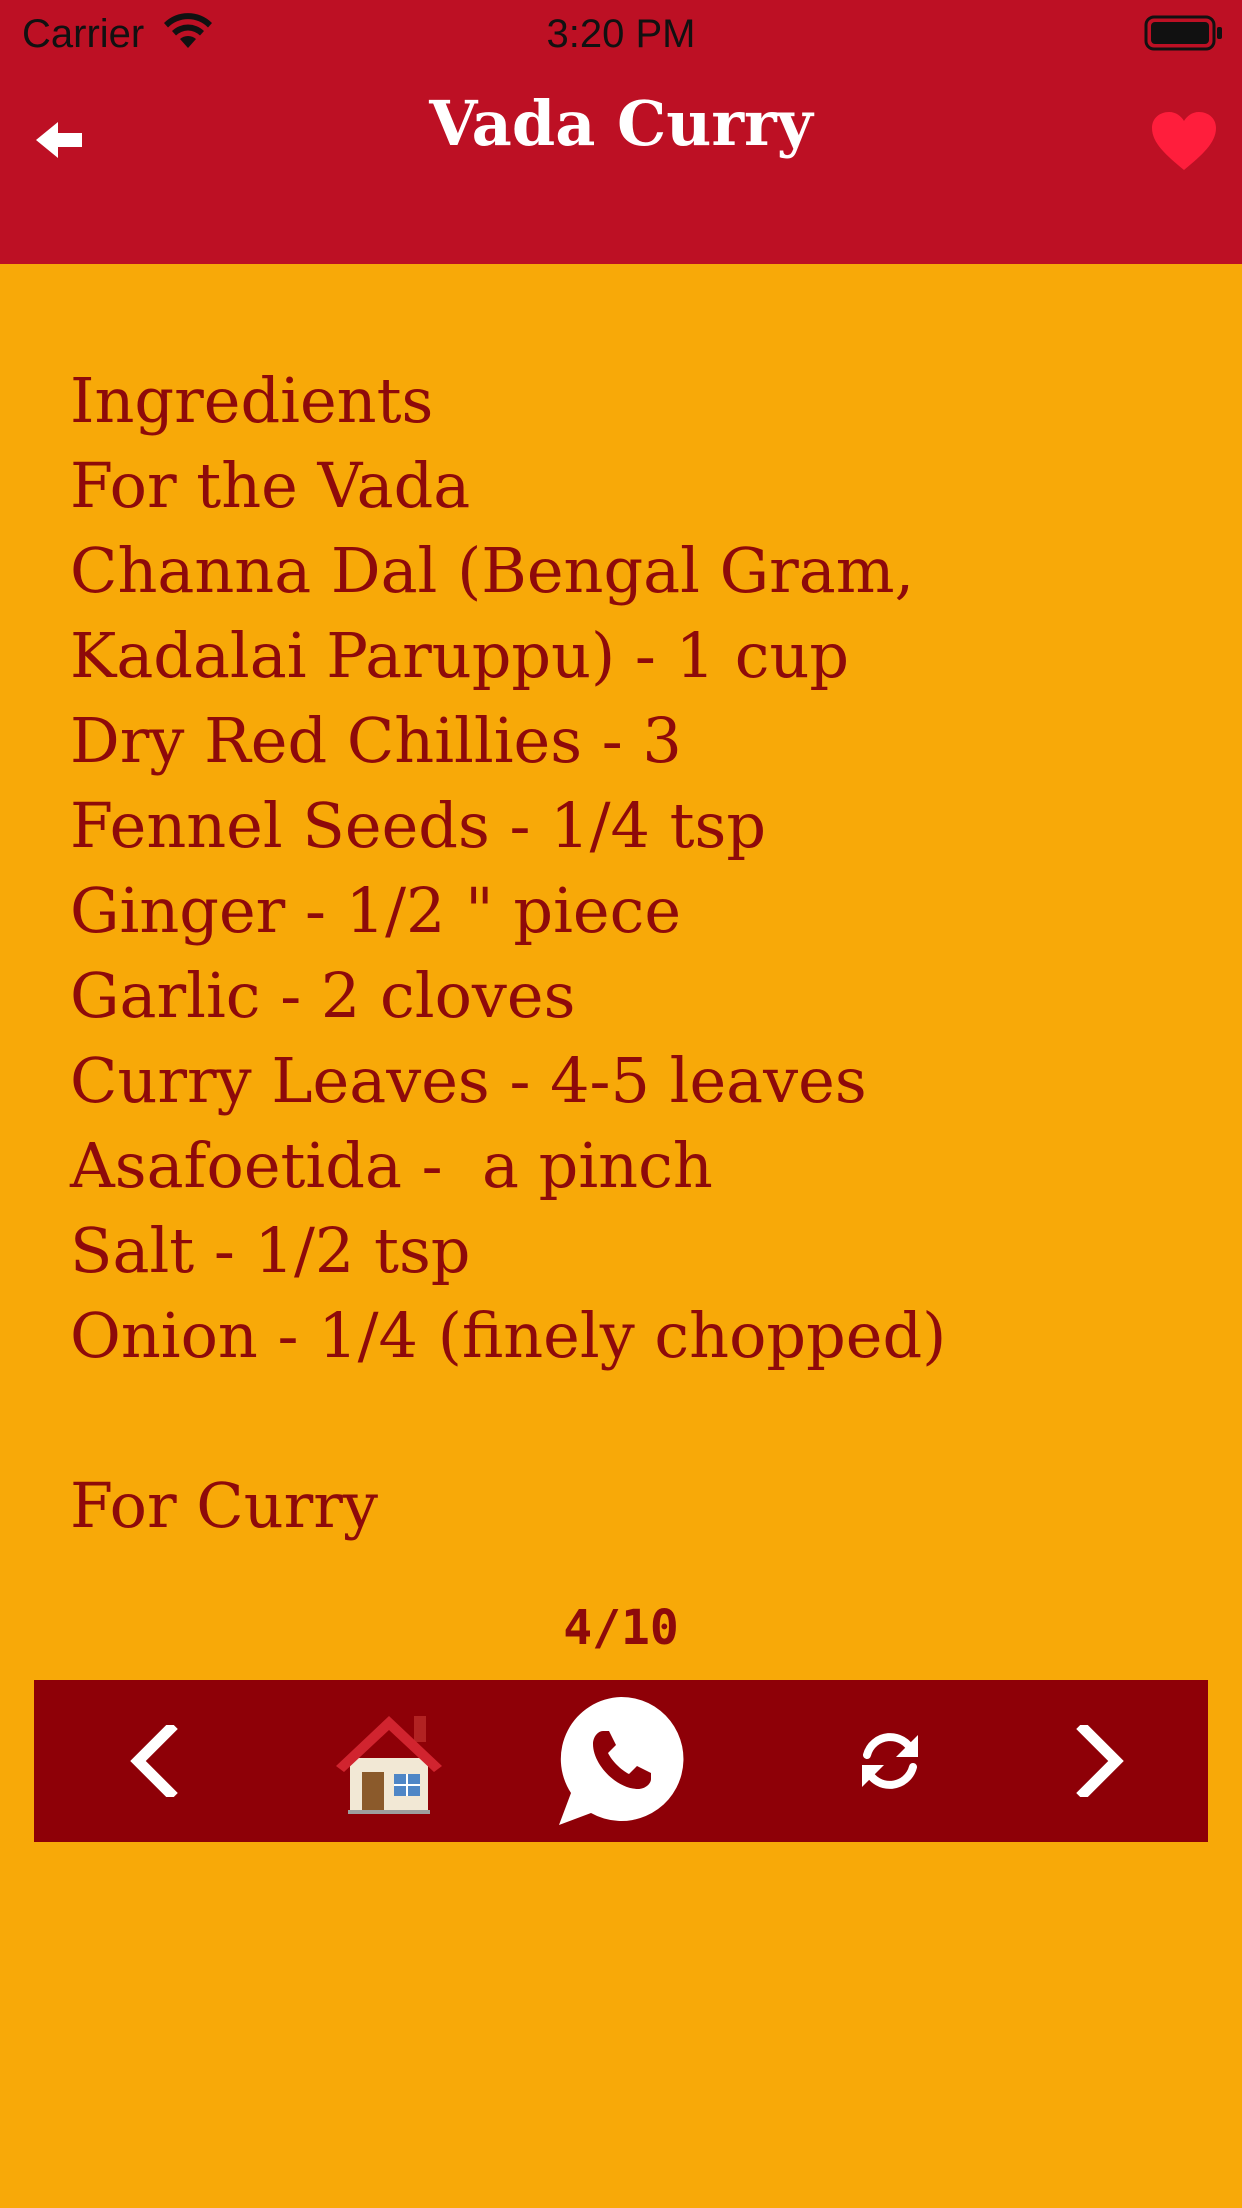 This screenshot has height=2208, width=1242. What do you see at coordinates (625, 1420) in the screenshot?
I see `recipe-line` at bounding box center [625, 1420].